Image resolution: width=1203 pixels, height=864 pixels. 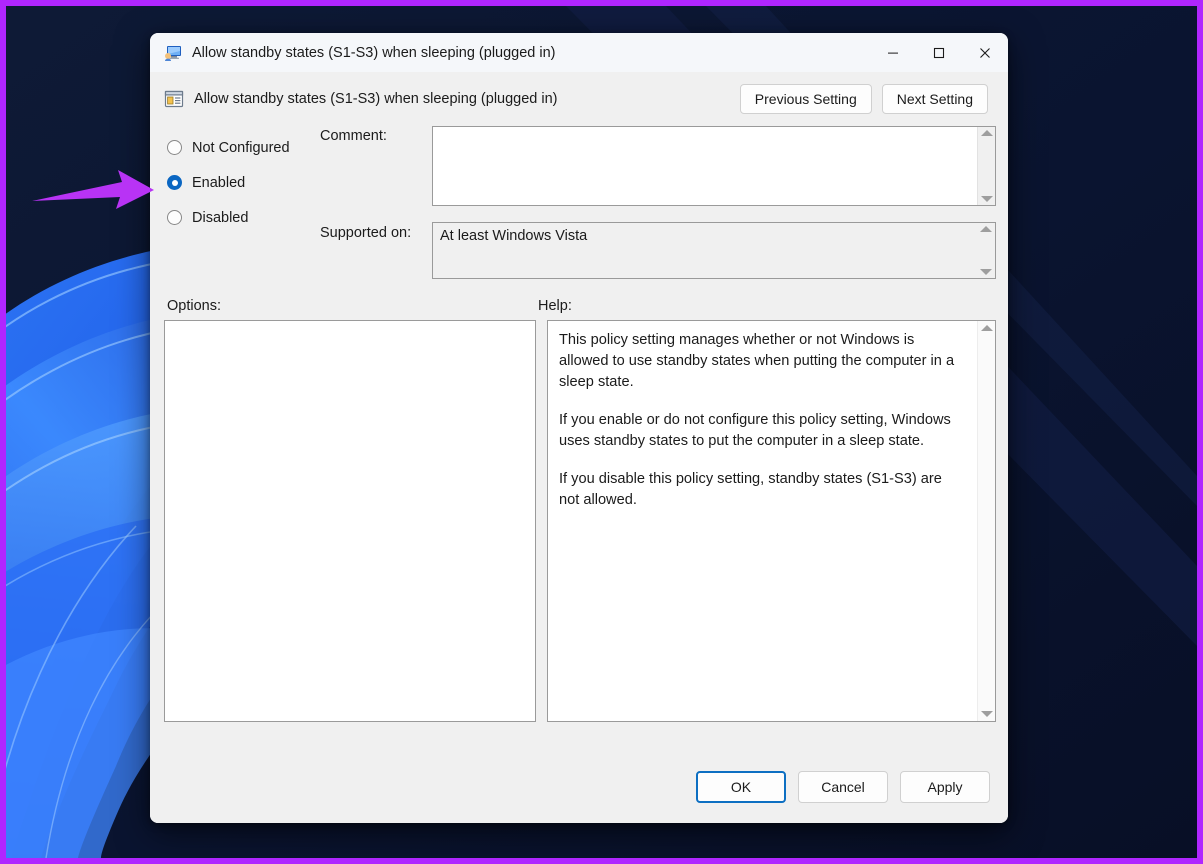 I want to click on radio-enabled-indicator, so click(x=174, y=182).